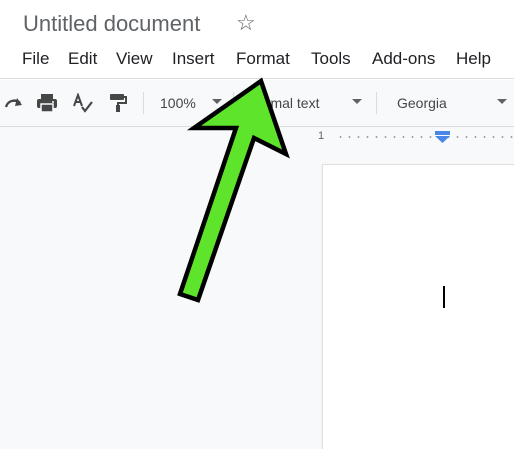 The width and height of the screenshot is (514, 449). What do you see at coordinates (331, 59) in the screenshot?
I see `menu-tools: Tools` at bounding box center [331, 59].